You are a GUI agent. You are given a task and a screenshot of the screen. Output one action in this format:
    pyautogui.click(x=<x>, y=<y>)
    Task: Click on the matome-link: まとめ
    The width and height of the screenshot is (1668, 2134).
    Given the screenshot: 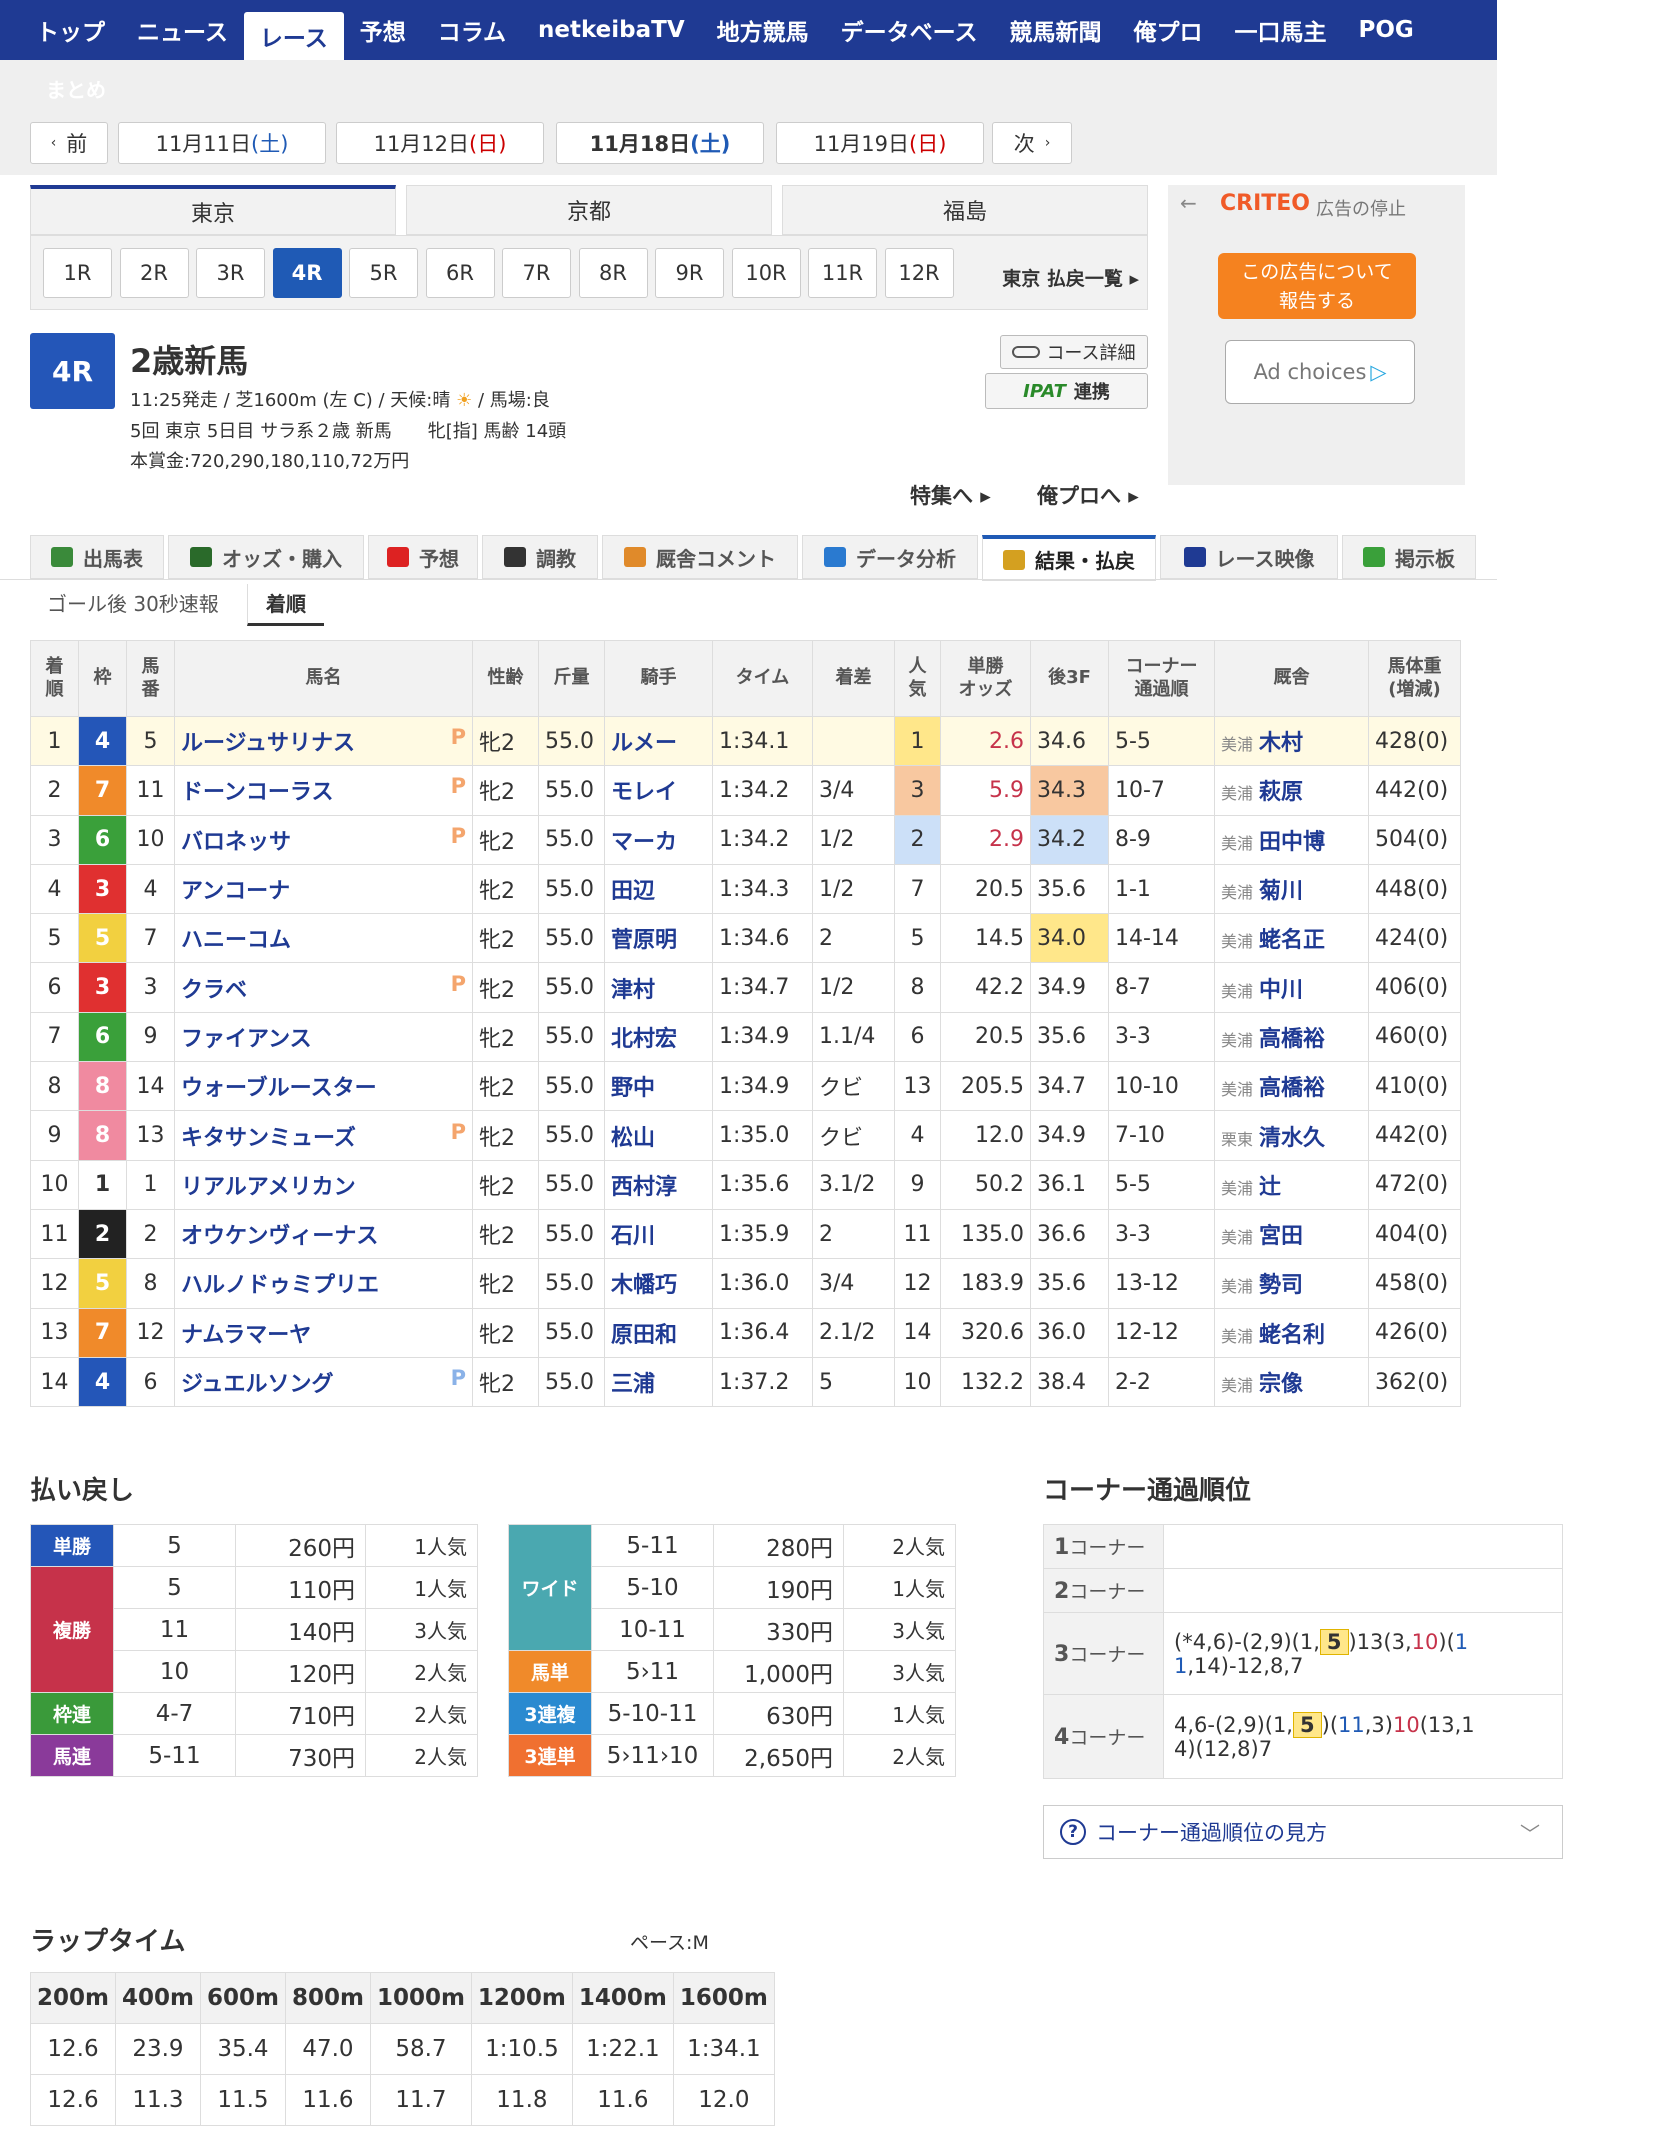 What is the action you would take?
    pyautogui.click(x=76, y=88)
    